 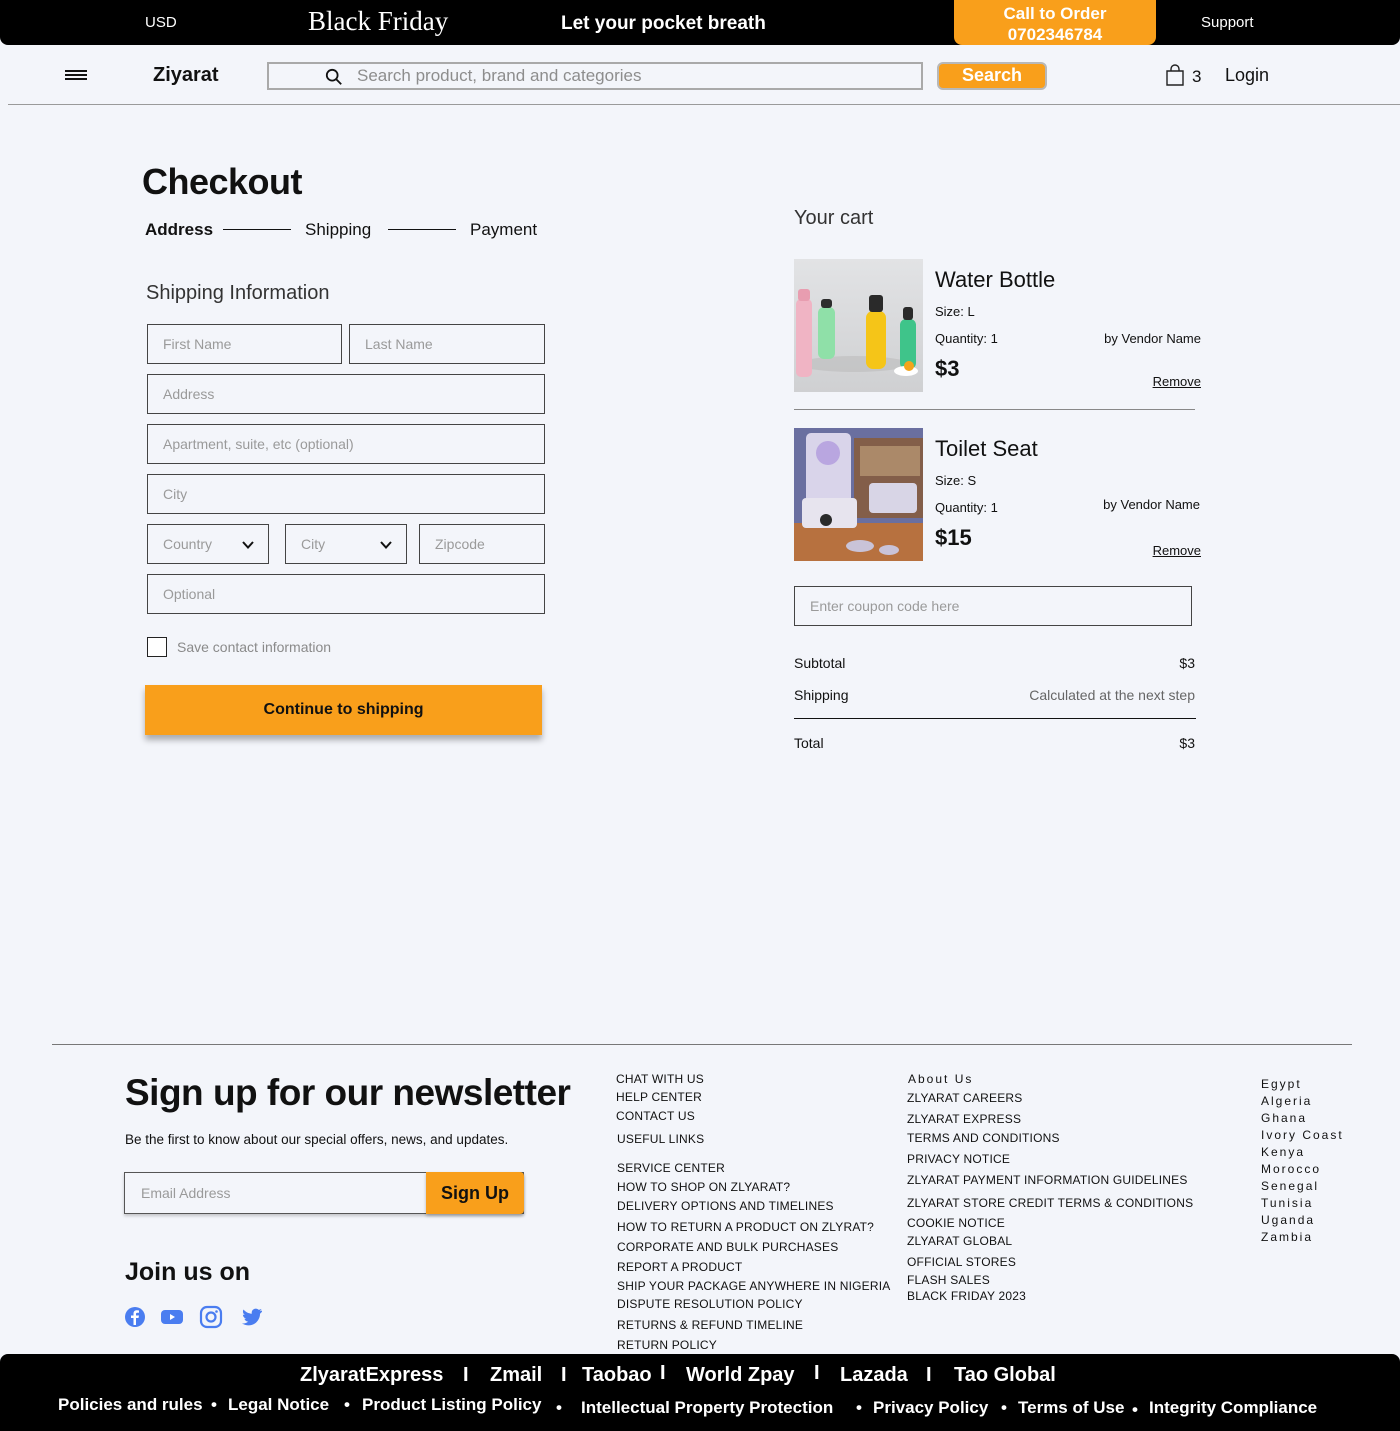 What do you see at coordinates (710, 1325) in the screenshot?
I see `footer-link: RETURNS & REFUND TIMELINE` at bounding box center [710, 1325].